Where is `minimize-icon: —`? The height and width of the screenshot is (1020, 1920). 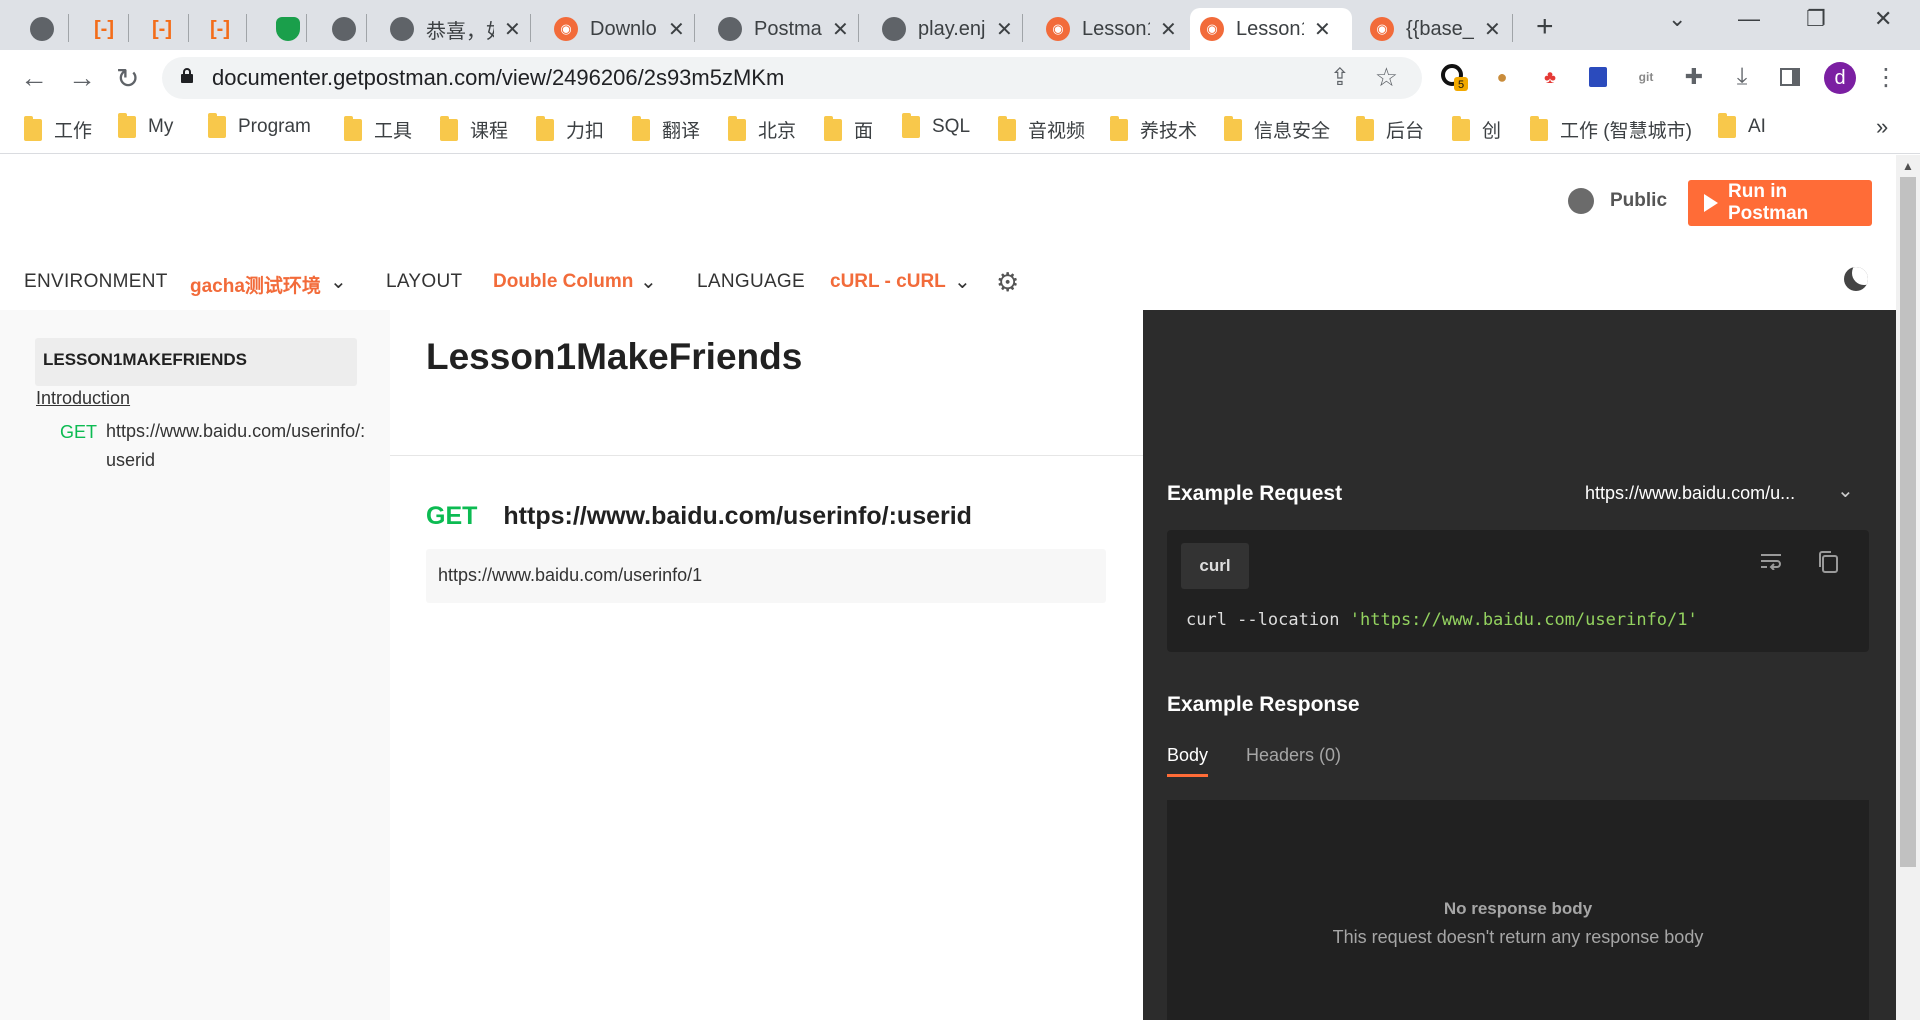 minimize-icon: — is located at coordinates (1749, 19).